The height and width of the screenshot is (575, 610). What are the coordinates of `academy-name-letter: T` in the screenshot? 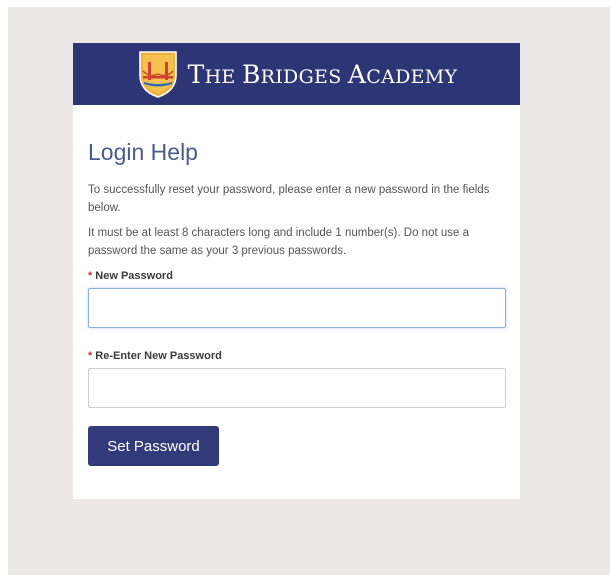 It's located at (196, 74).